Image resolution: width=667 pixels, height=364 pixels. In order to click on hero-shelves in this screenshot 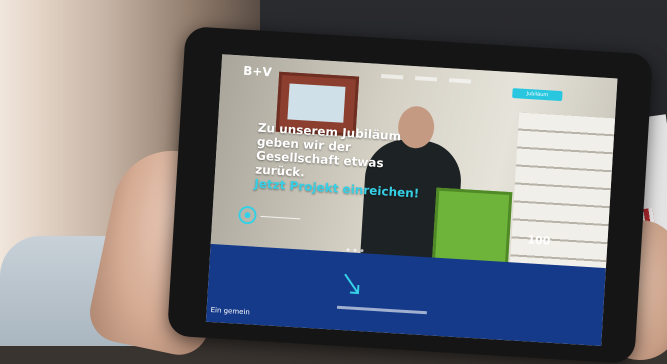, I will do `click(563, 190)`.